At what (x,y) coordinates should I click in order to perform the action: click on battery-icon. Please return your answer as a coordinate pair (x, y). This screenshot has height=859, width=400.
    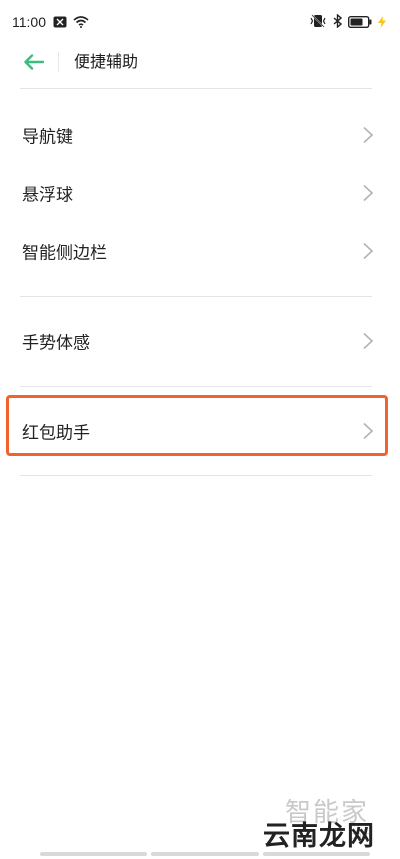
    Looking at the image, I should click on (359, 22).